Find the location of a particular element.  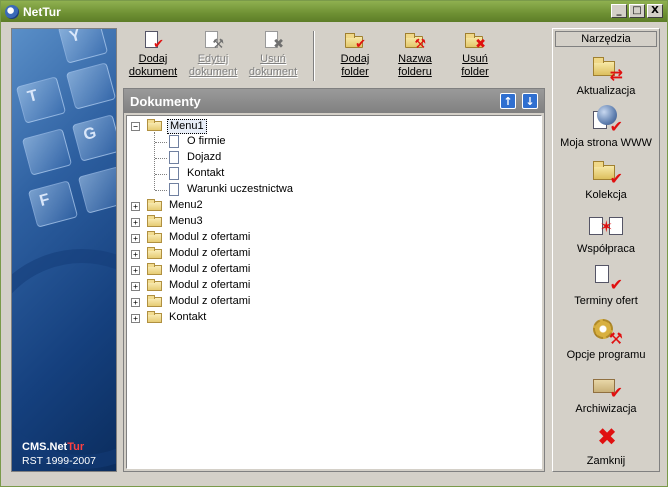

documents-header: Dokumenty ↑ ↓ is located at coordinates (334, 101).